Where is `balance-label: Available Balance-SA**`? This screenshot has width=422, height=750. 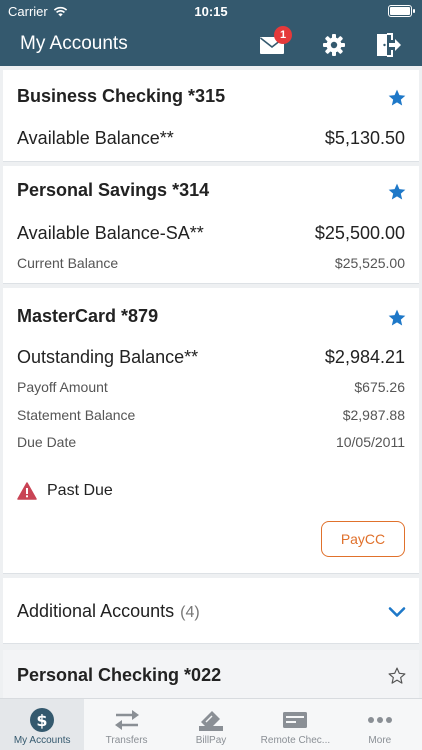 balance-label: Available Balance-SA** is located at coordinates (110, 233).